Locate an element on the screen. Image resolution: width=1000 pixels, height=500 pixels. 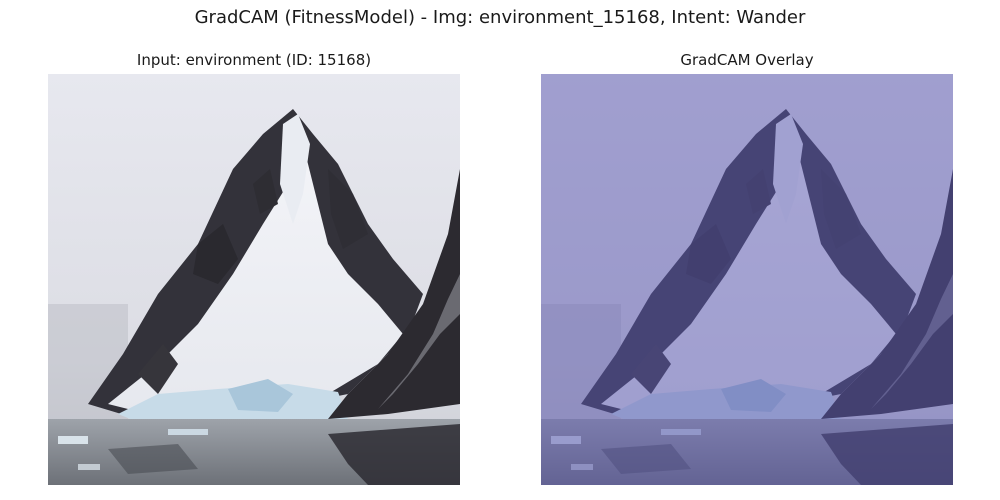
gradcam-panel-title: GradCAM Overlay is located at coordinates (747, 60).